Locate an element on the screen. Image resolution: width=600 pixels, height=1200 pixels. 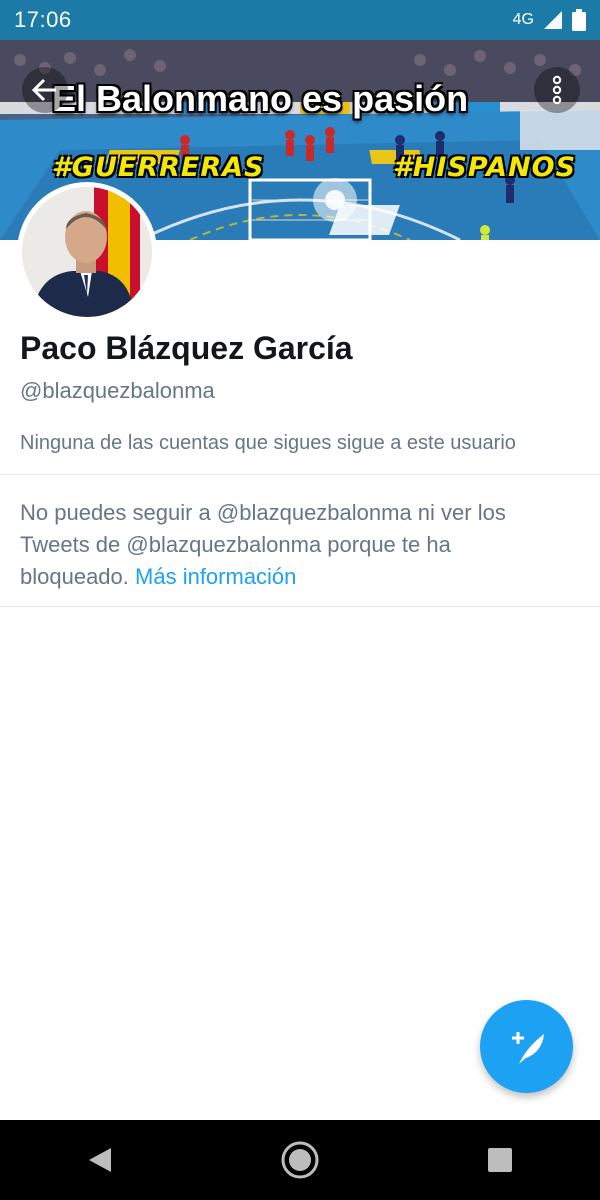
nav-back-icon is located at coordinates (100, 1160).